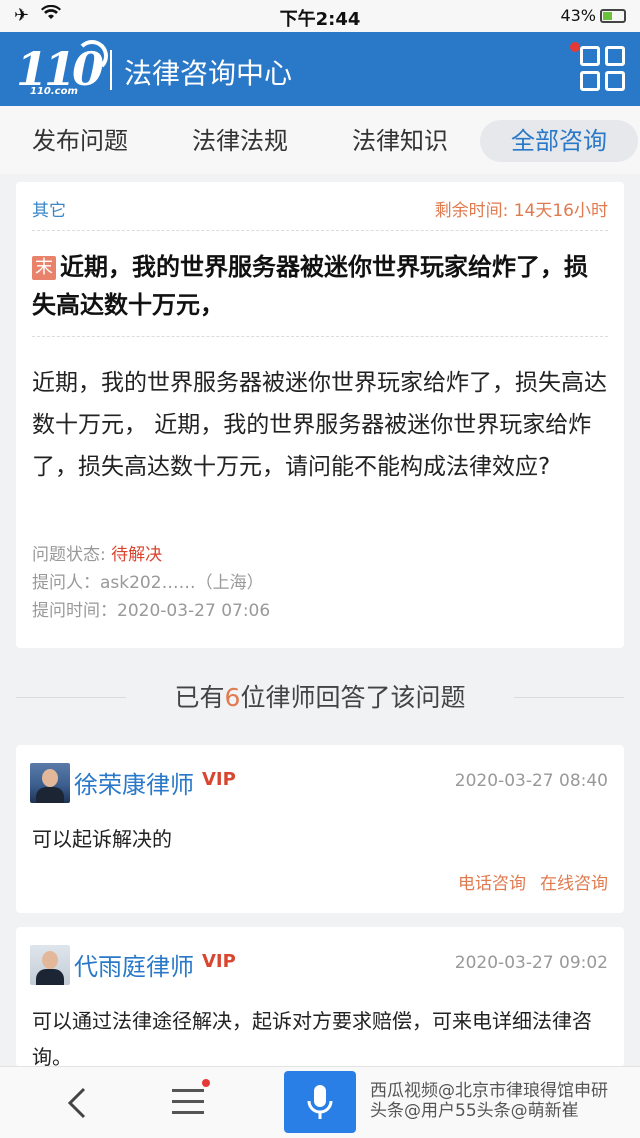  What do you see at coordinates (92, 56) in the screenshot?
I see `logo-swoosh-icon` at bounding box center [92, 56].